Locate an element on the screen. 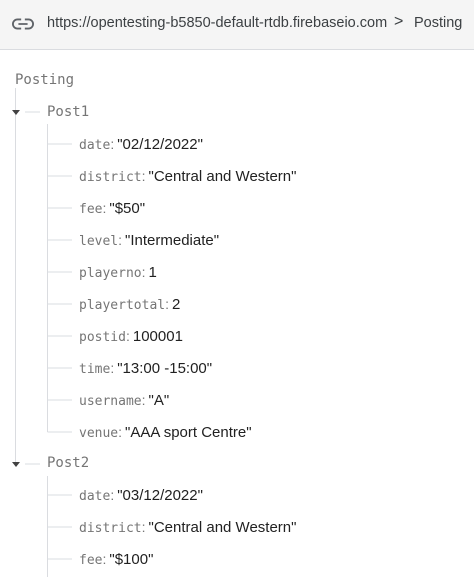  field-value: "AAA sport Centre" is located at coordinates (188, 432).